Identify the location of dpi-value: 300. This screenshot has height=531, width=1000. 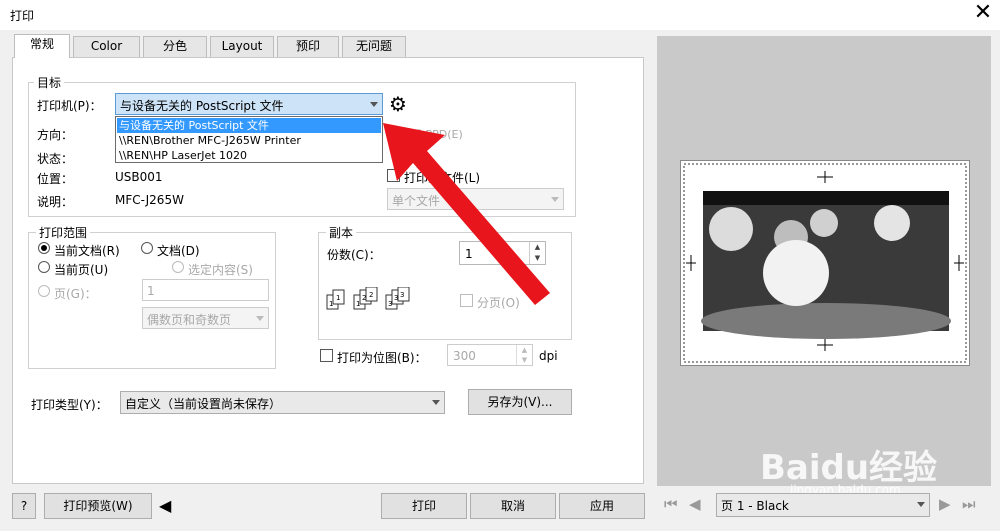
(464, 356).